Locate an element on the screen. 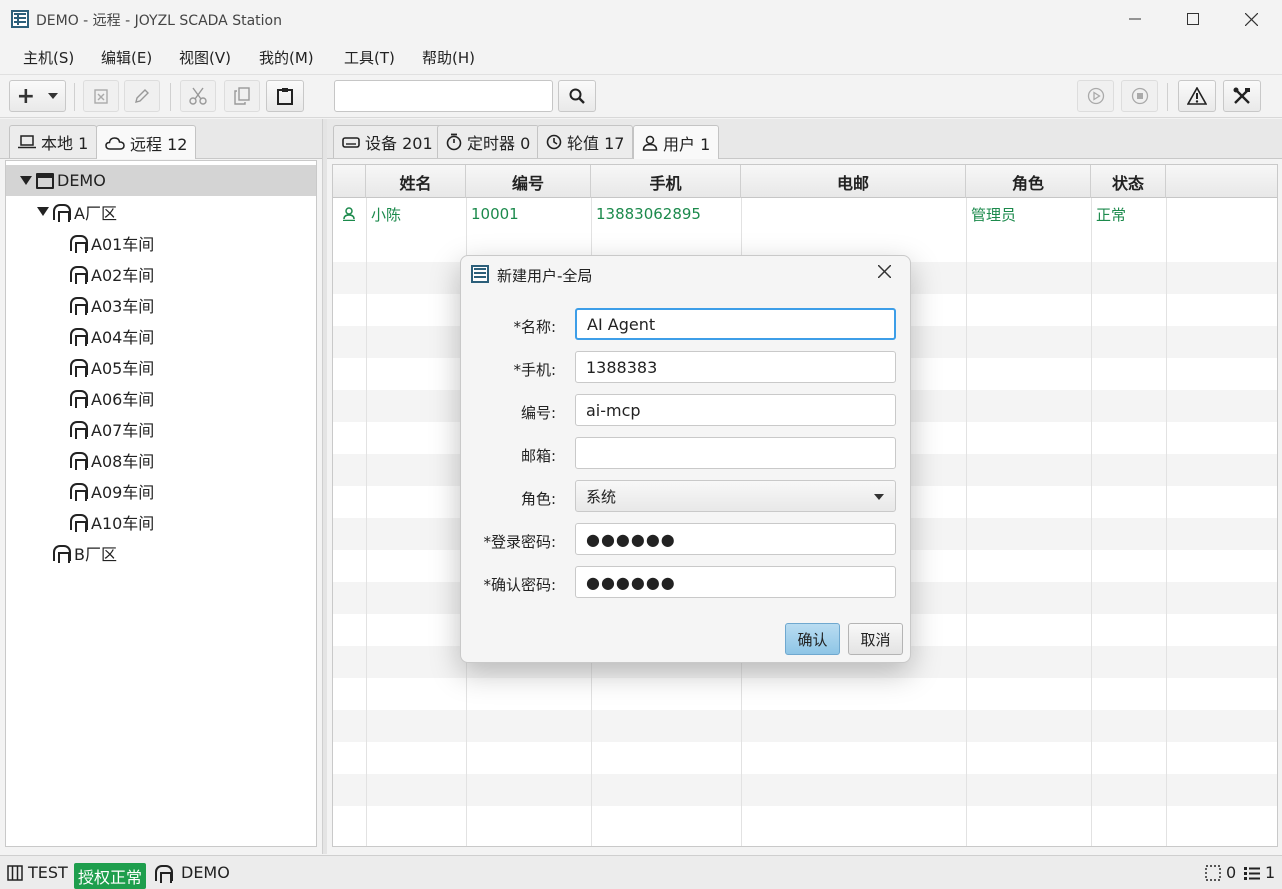  column-header-name: 姓名 is located at coordinates (416, 181).